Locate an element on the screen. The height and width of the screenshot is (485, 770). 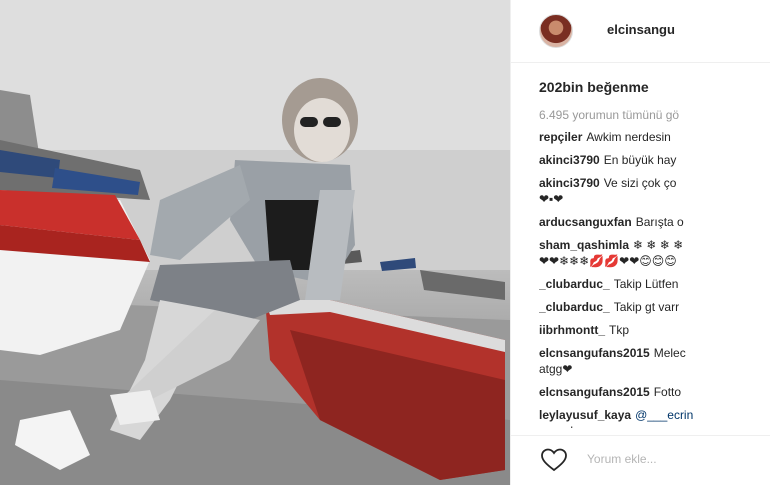
comment-text: Takip gt varr is located at coordinates (646, 307).